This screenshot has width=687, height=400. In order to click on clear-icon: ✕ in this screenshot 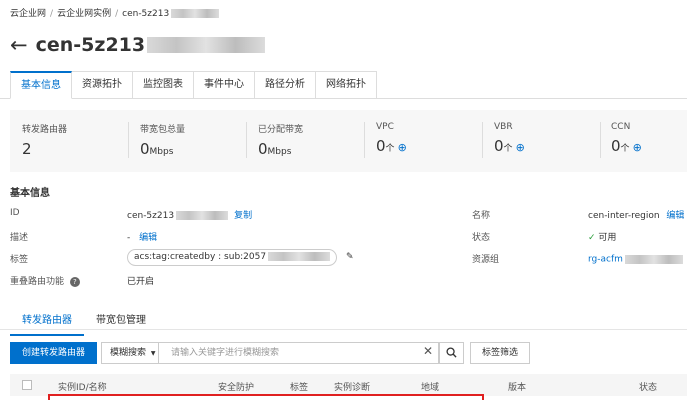, I will do `click(428, 351)`.